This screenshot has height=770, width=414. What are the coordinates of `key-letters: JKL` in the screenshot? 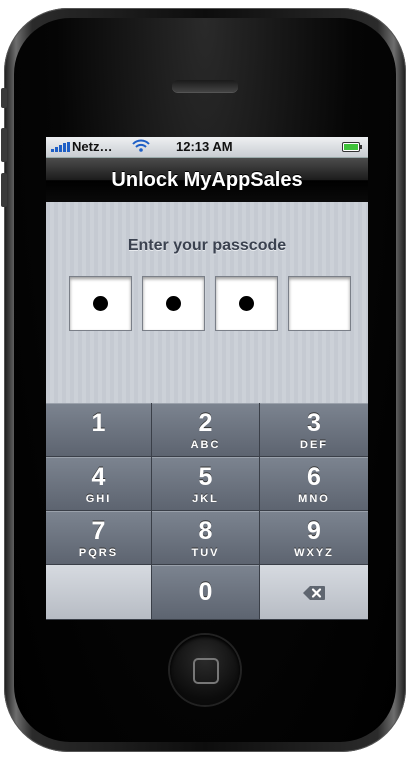 It's located at (205, 499).